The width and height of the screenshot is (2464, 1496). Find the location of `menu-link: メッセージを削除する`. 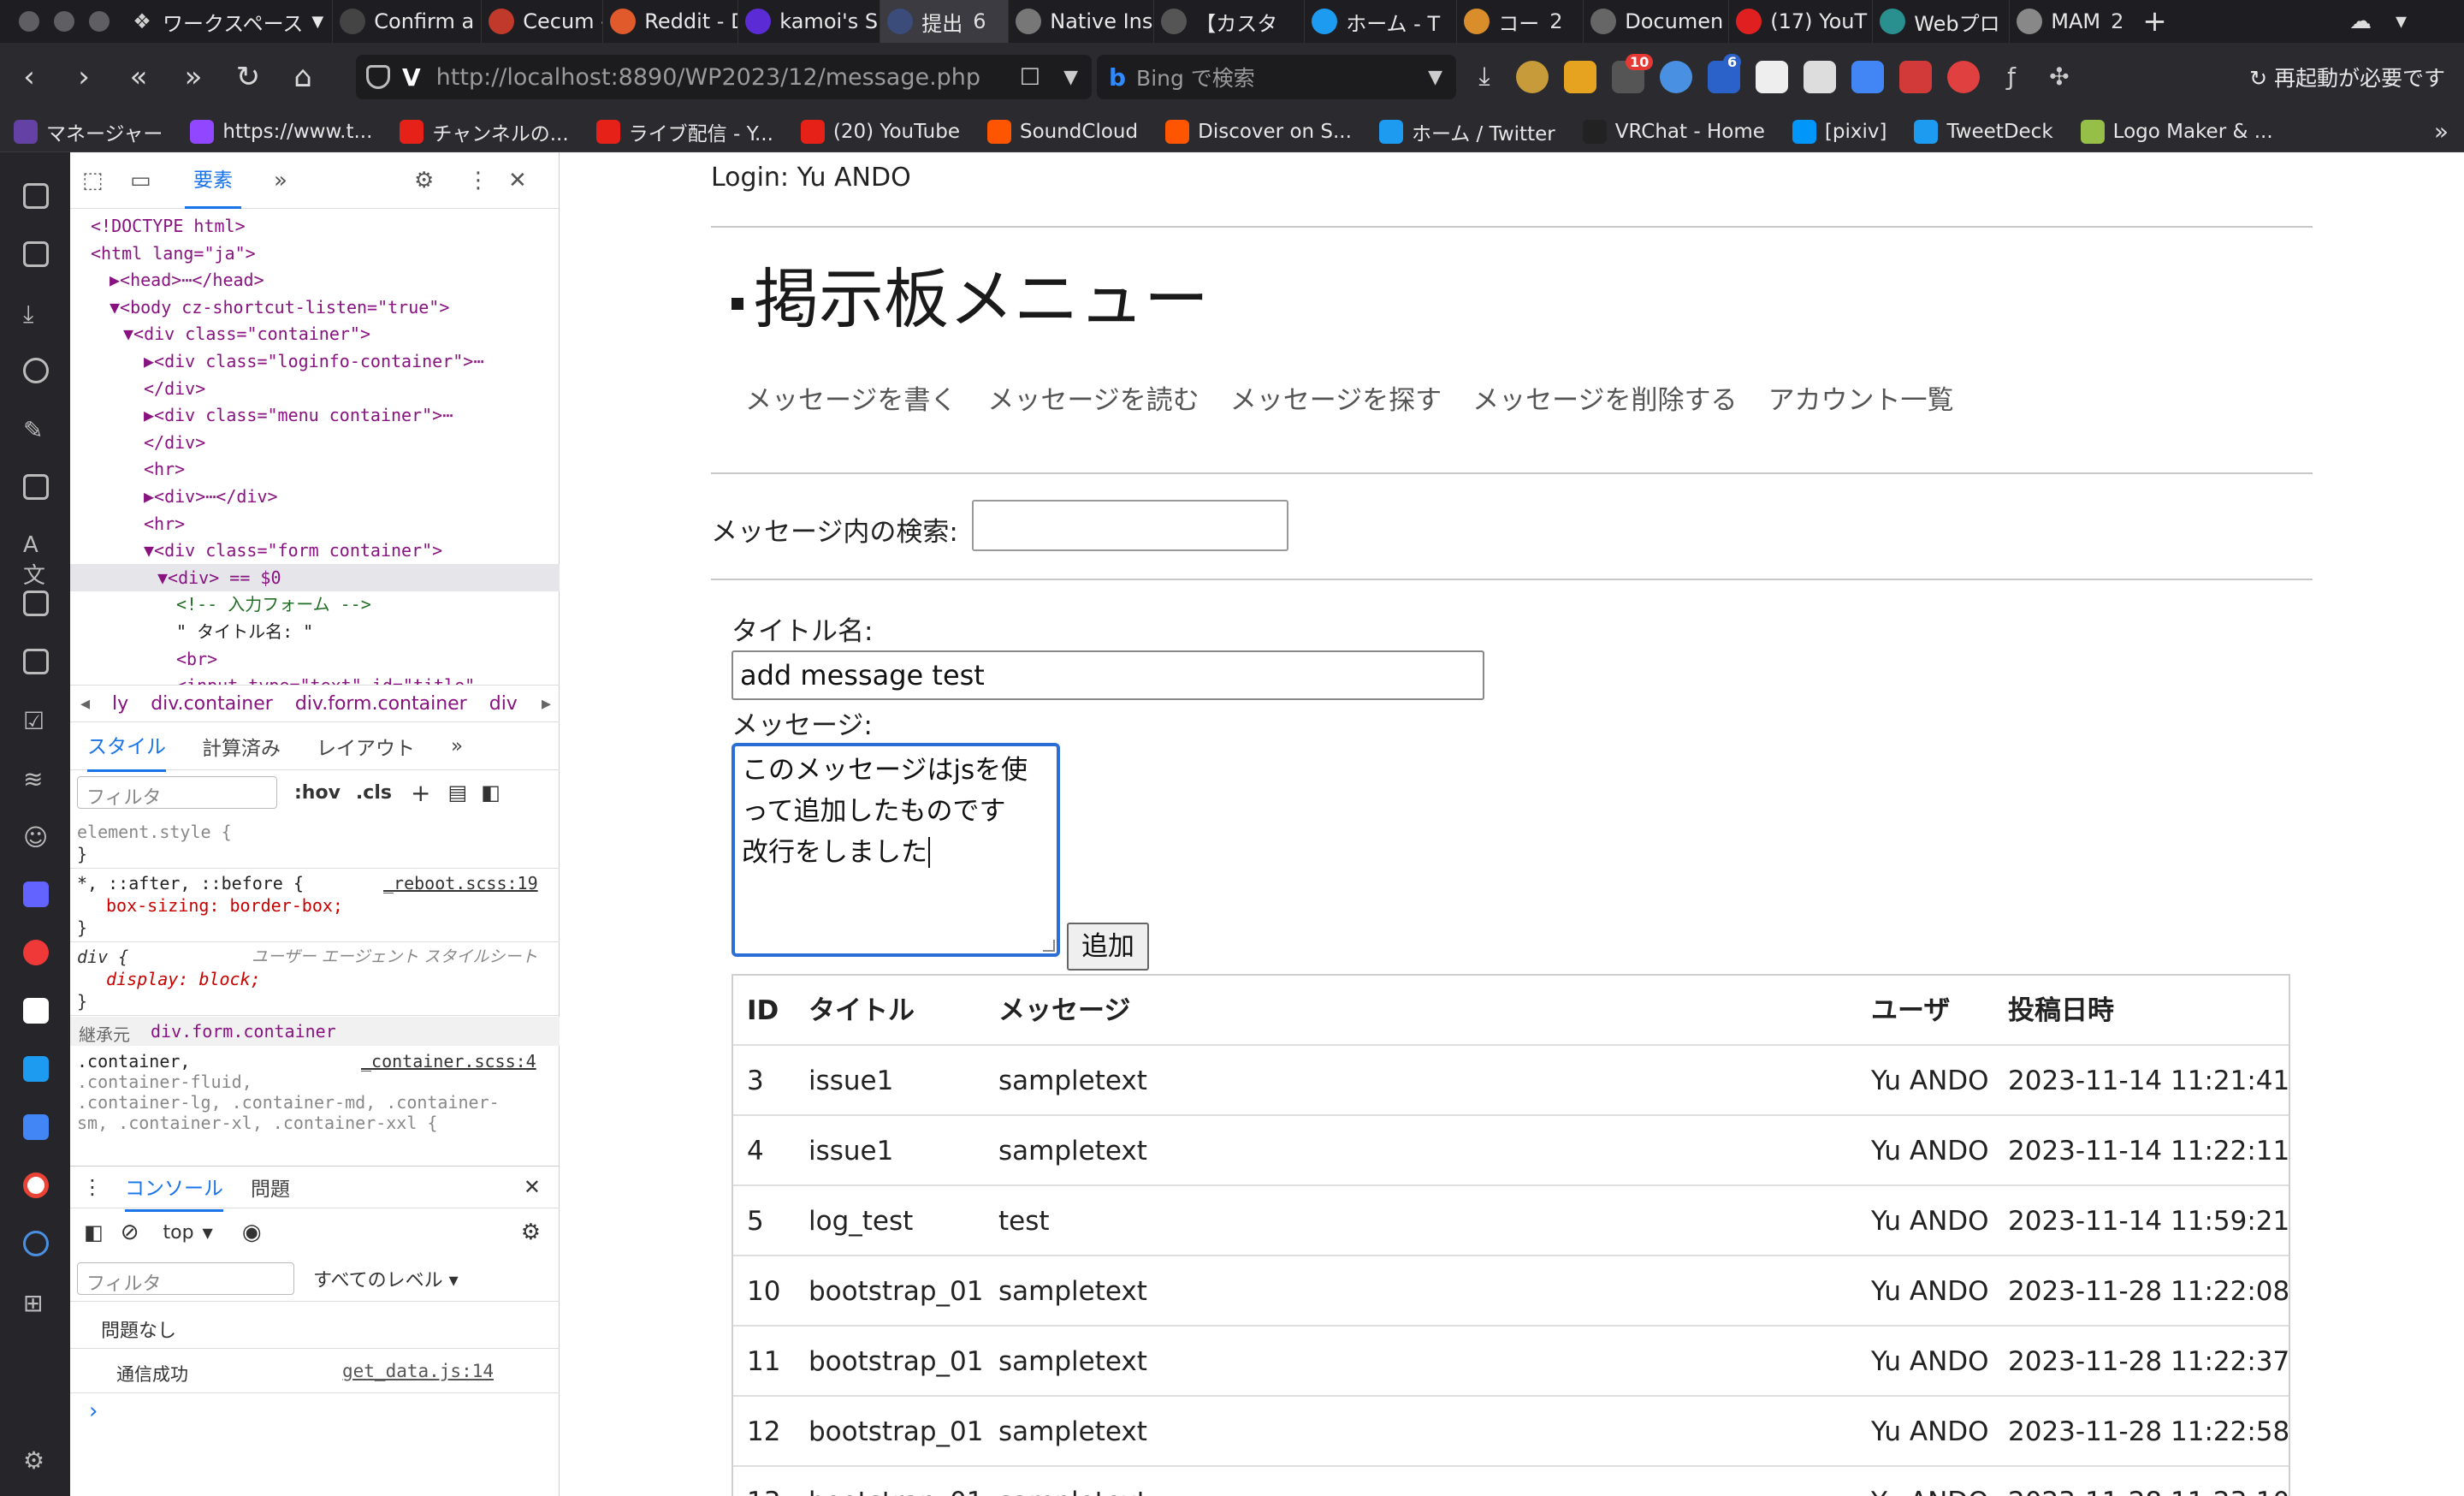

menu-link: メッセージを削除する is located at coordinates (1604, 397).